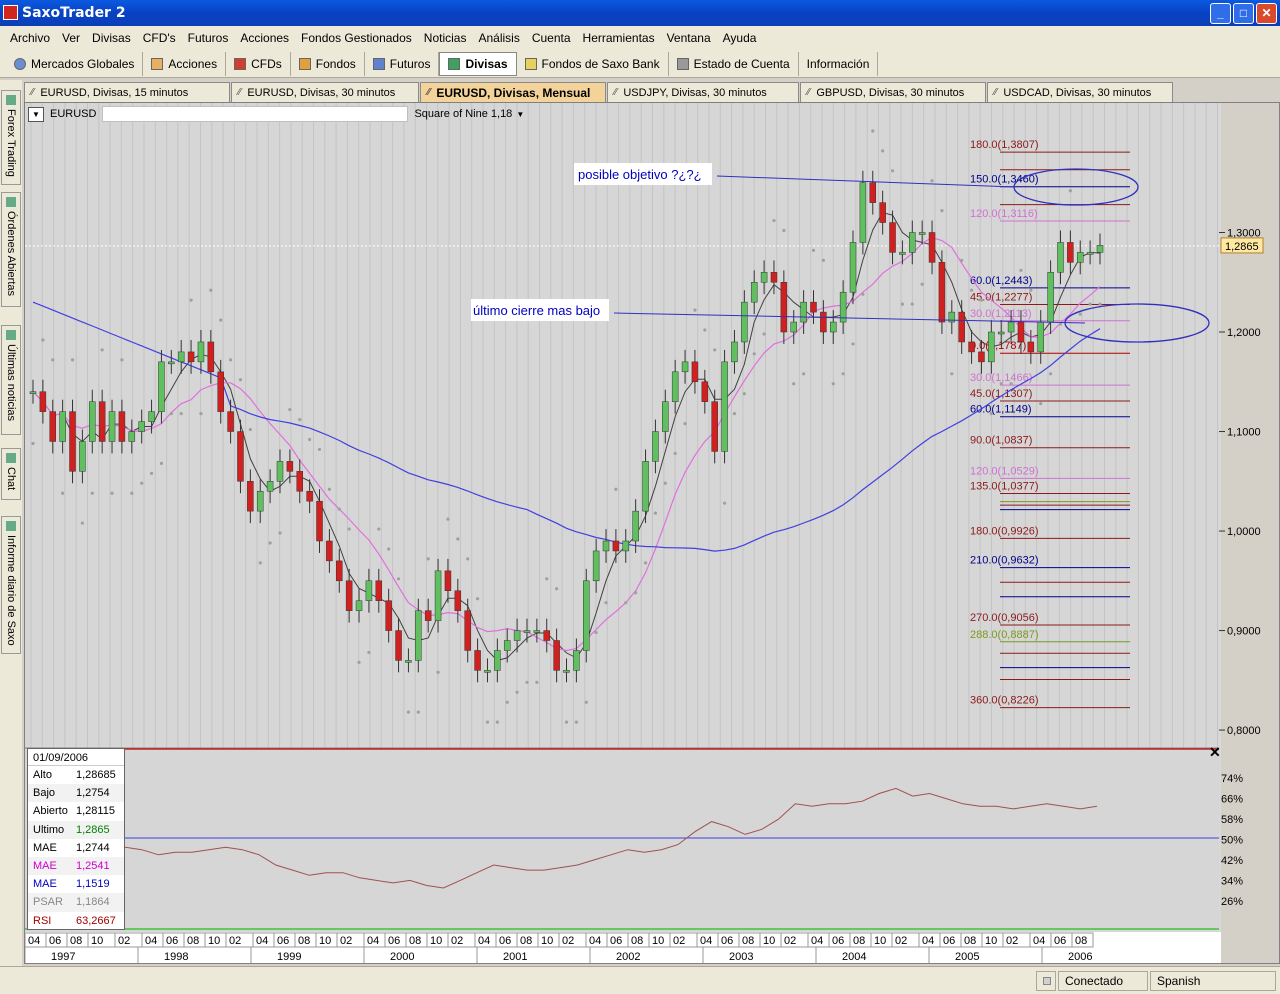 Image resolution: width=1280 pixels, height=994 pixels. I want to click on menu-acciones: Acciones, so click(264, 38).